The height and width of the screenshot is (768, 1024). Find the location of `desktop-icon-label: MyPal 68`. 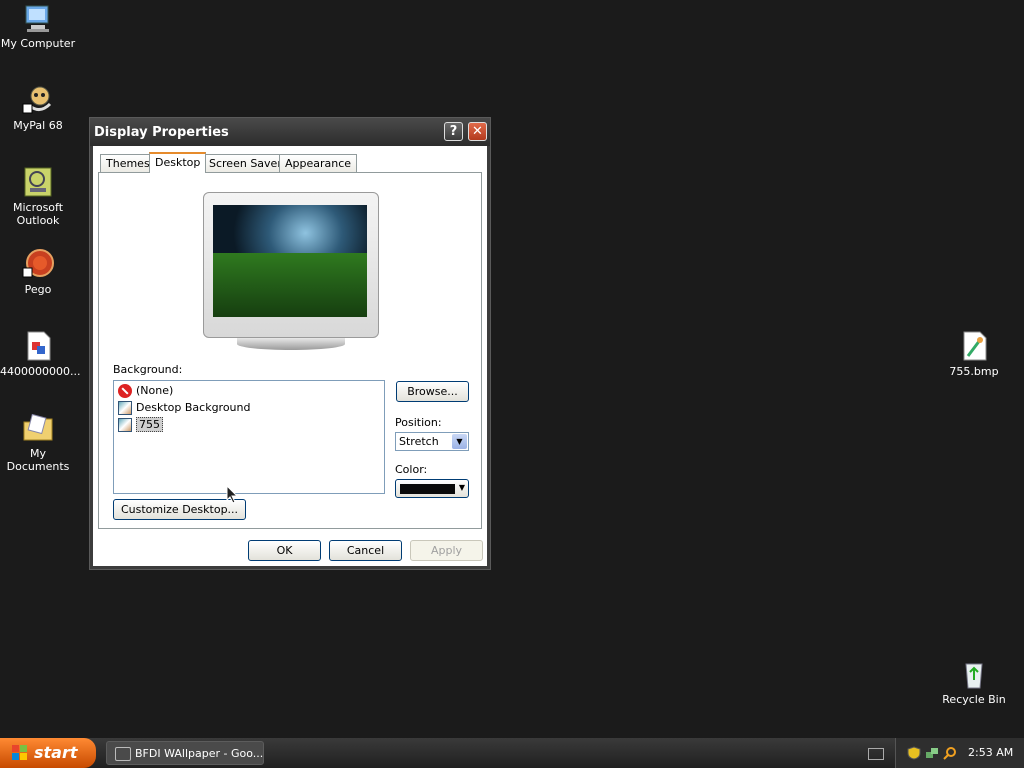

desktop-icon-label: MyPal 68 is located at coordinates (38, 125).